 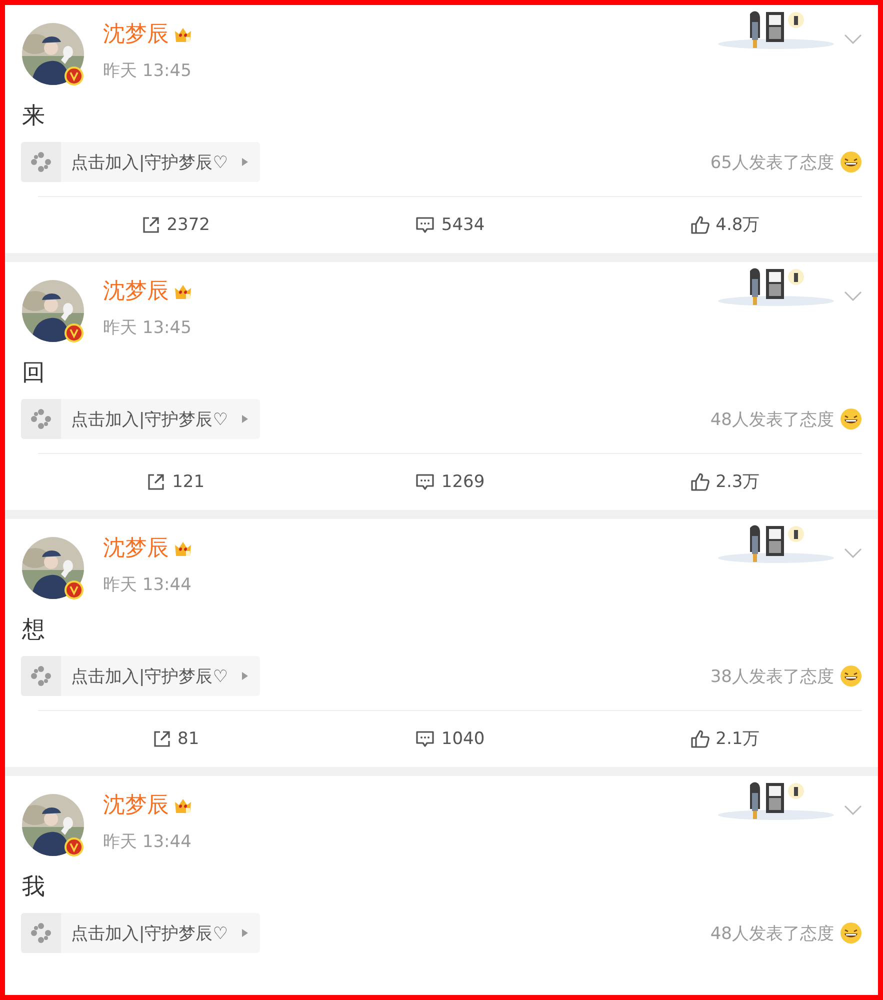 What do you see at coordinates (724, 739) in the screenshot?
I see `like-button: 2.1万` at bounding box center [724, 739].